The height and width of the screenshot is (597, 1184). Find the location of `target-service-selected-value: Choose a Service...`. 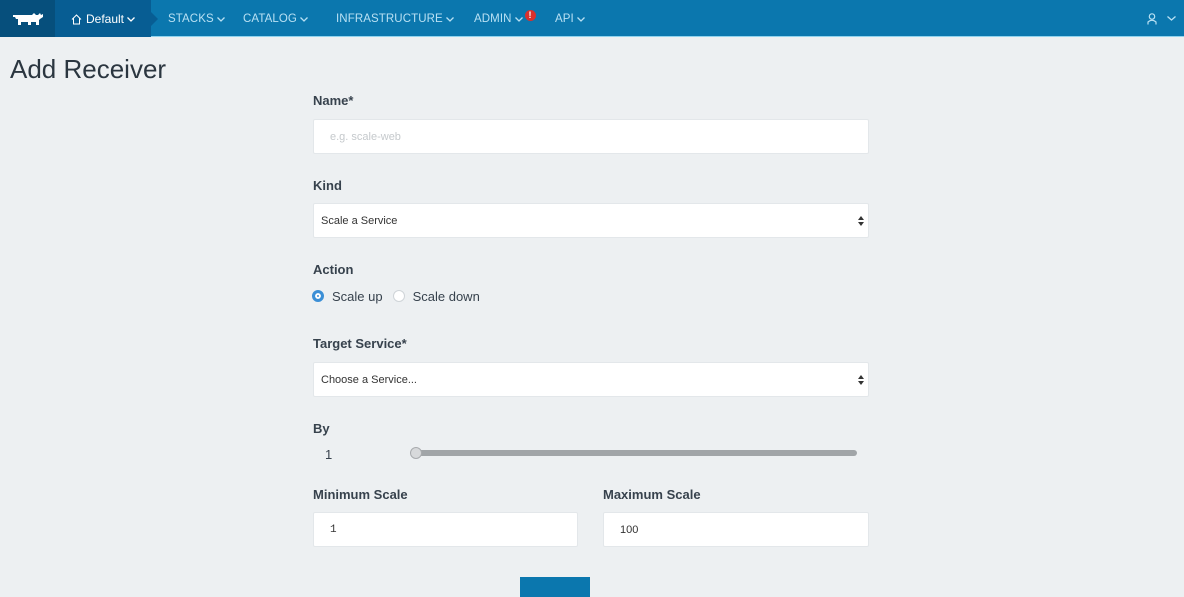

target-service-selected-value: Choose a Service... is located at coordinates (369, 379).